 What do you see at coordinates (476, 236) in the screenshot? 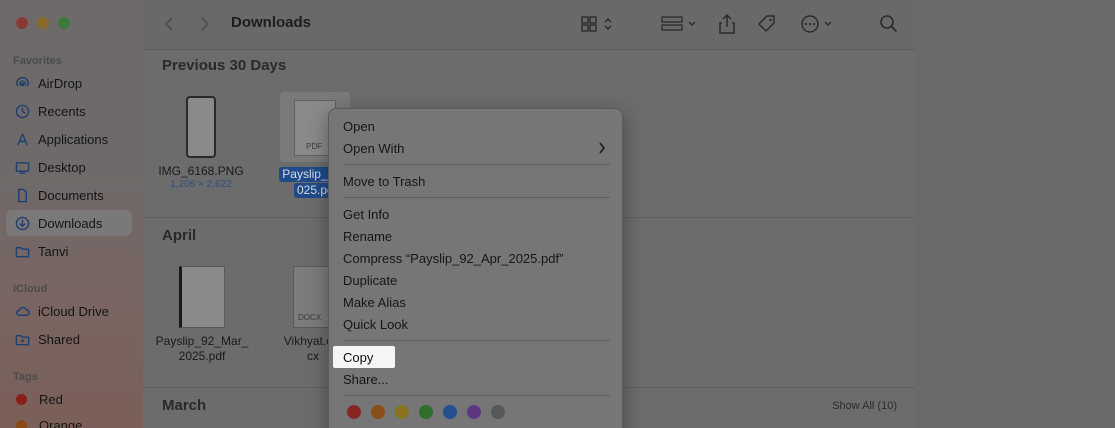
I see `menu-item-rename: Rename` at bounding box center [476, 236].